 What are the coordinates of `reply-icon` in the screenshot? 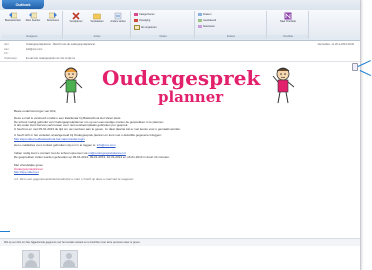 It's located at (13, 15).